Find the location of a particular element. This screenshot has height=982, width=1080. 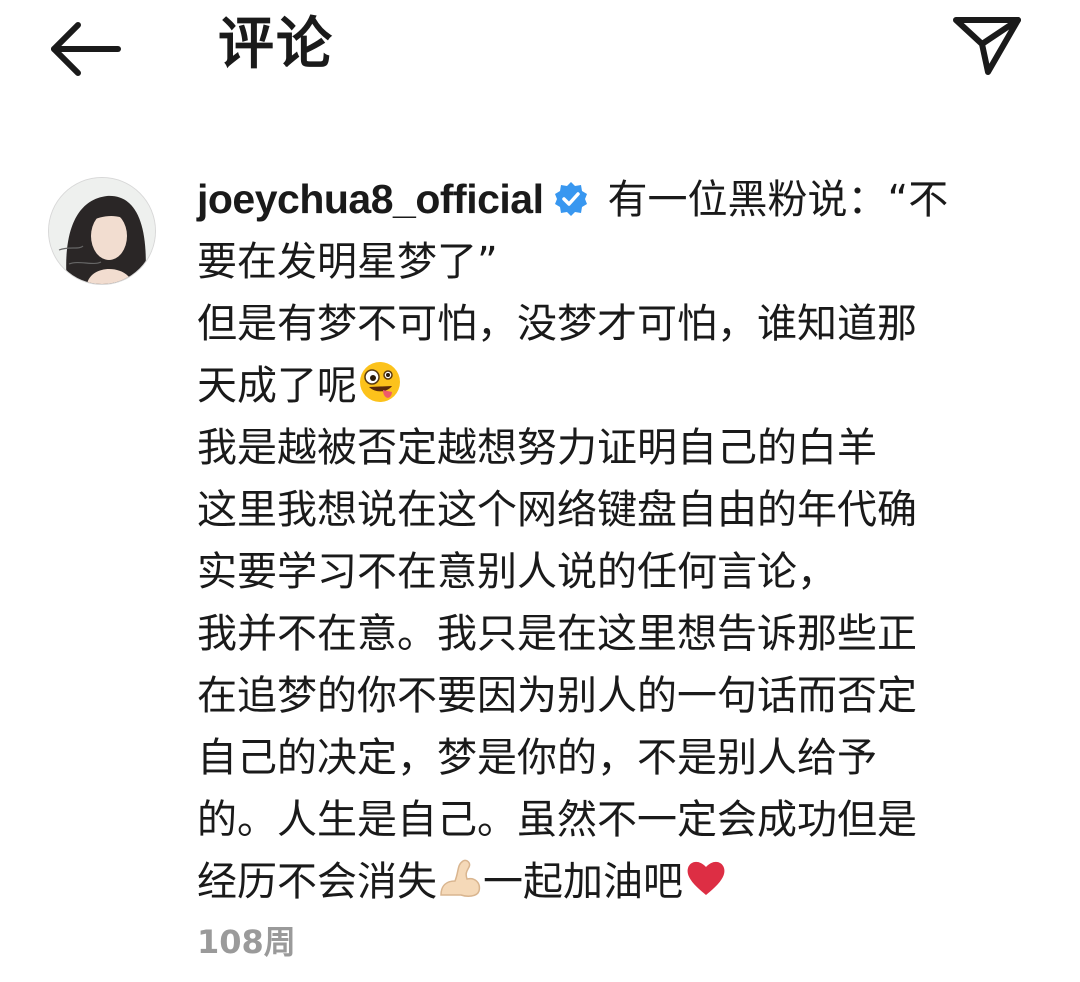

comment-text-line-8: 我并不在意。我只是在这里想告诉那些正 is located at coordinates (557, 634).